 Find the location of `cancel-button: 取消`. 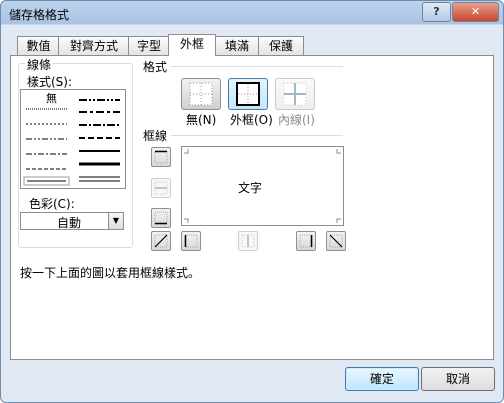

cancel-button: 取消 is located at coordinates (458, 379).